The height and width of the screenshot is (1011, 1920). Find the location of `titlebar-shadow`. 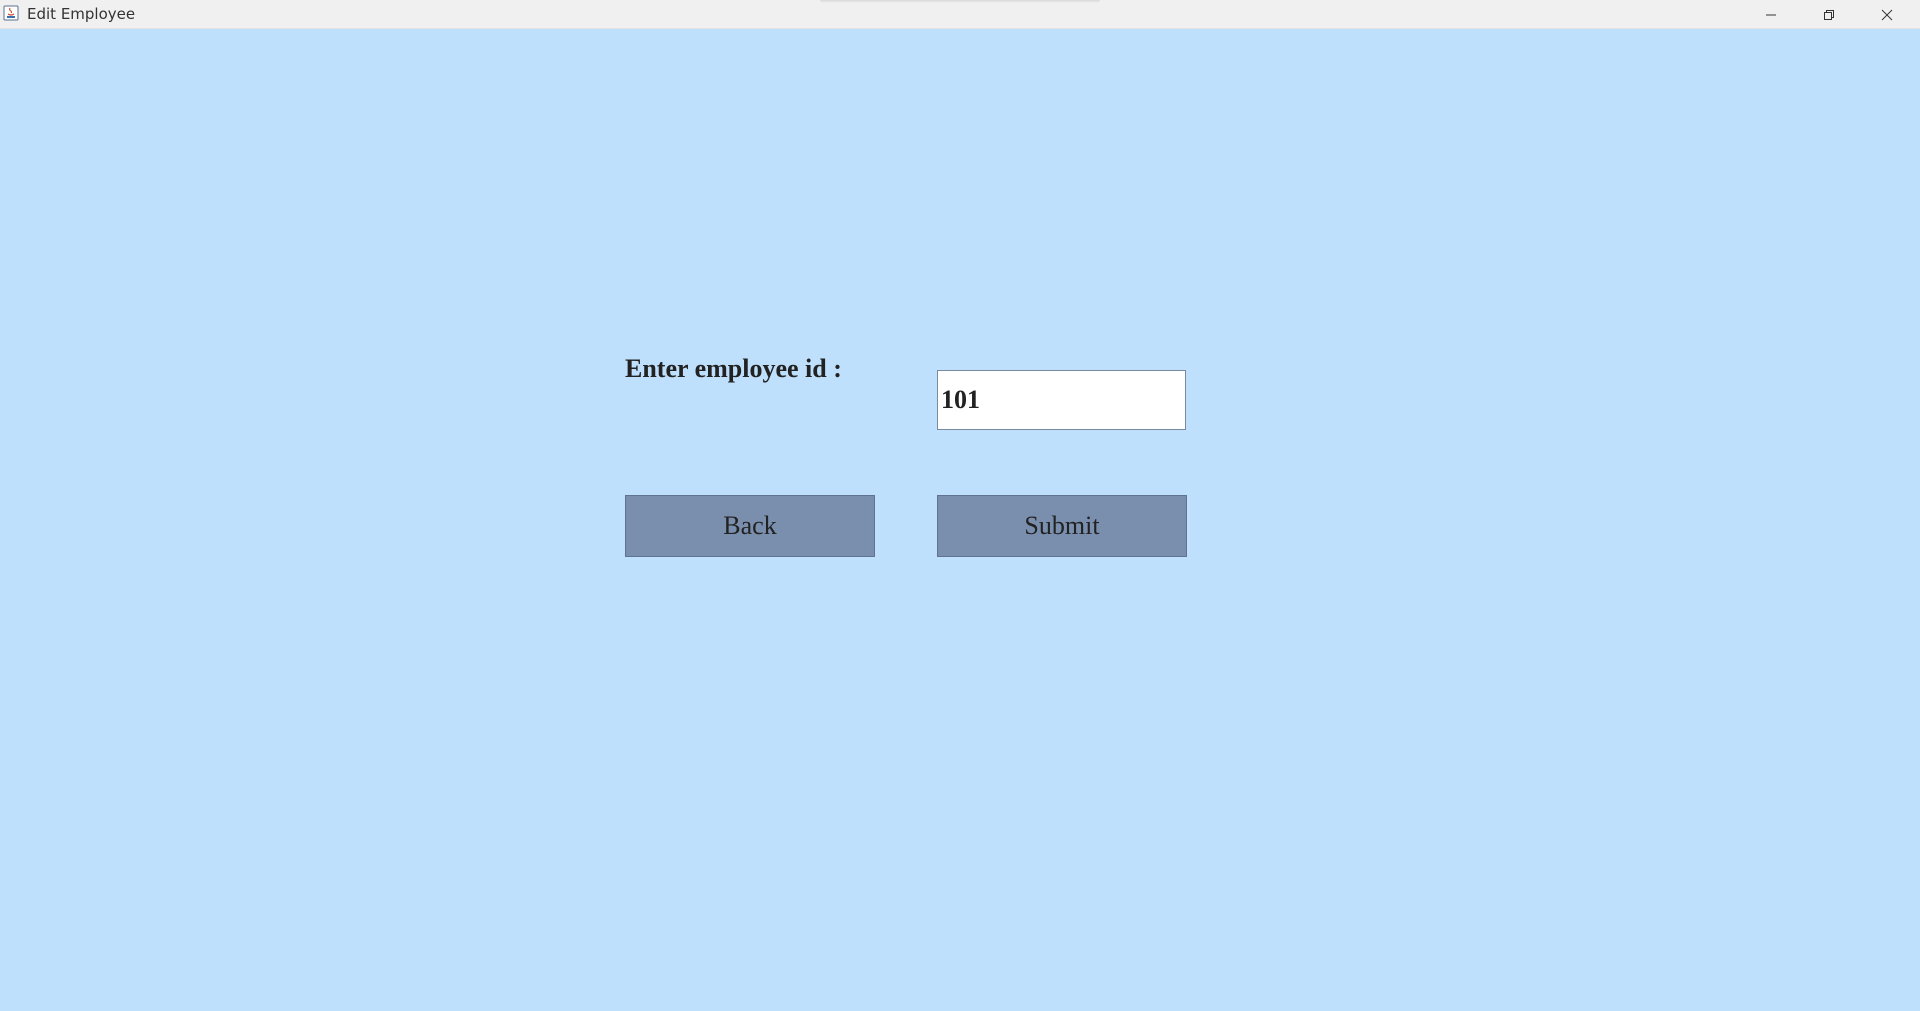

titlebar-shadow is located at coordinates (960, 1).